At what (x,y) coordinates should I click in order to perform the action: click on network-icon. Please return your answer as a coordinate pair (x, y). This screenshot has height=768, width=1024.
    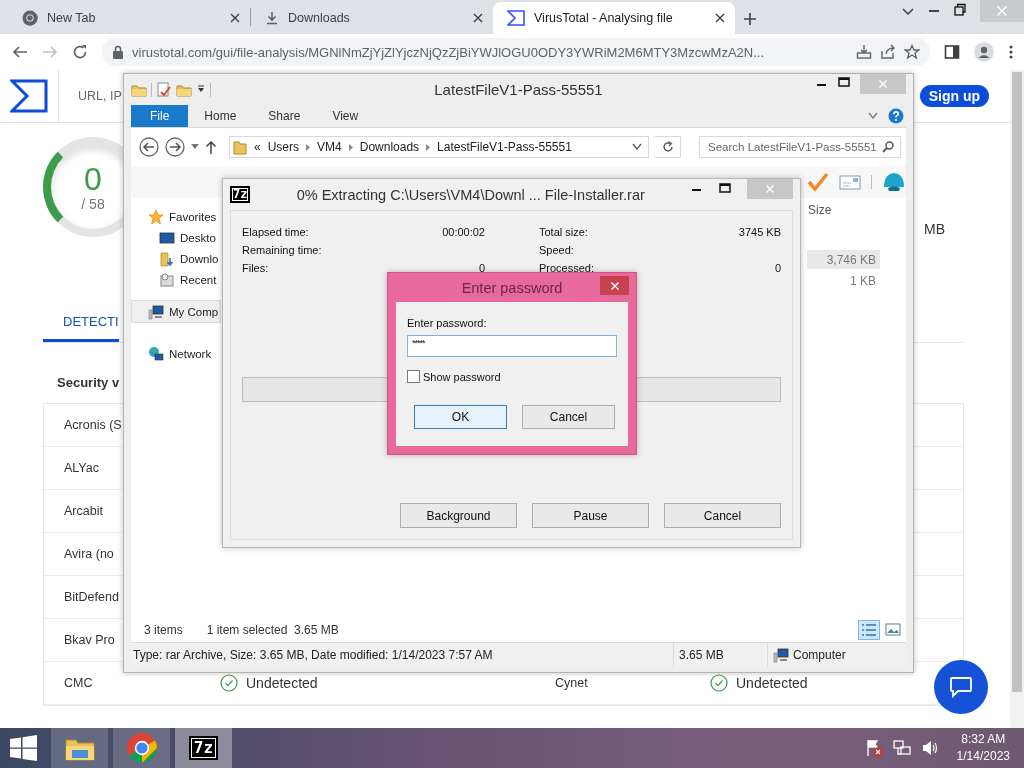
    Looking at the image, I should click on (901, 748).